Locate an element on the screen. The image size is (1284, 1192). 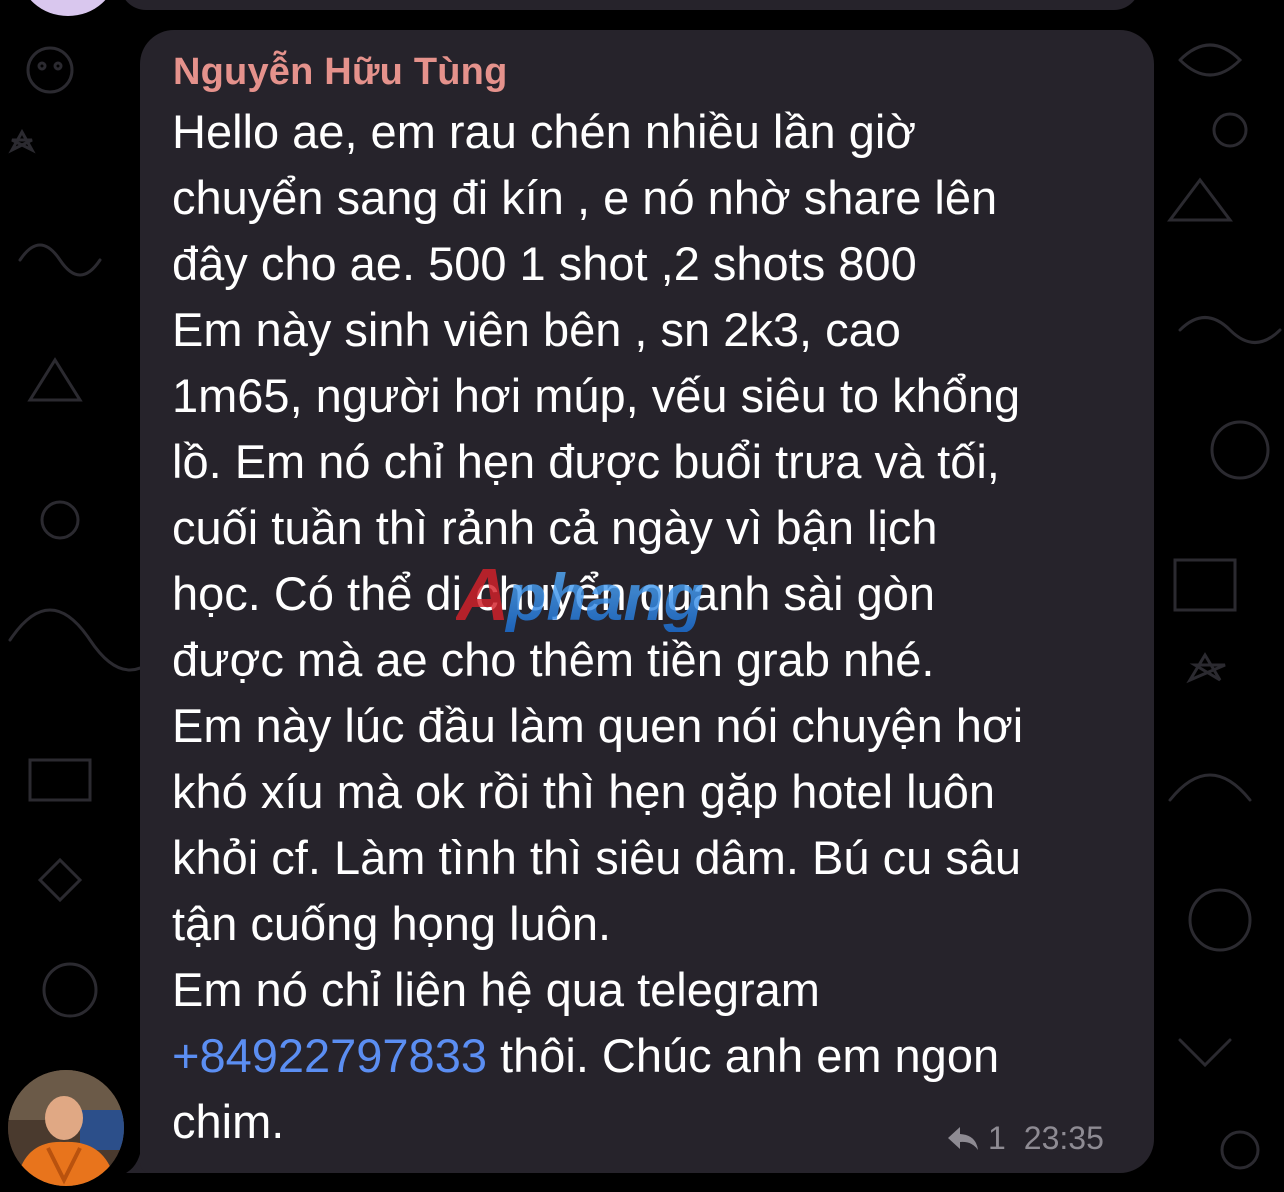
watermark-logo: A phang is located at coordinates (580, 596).